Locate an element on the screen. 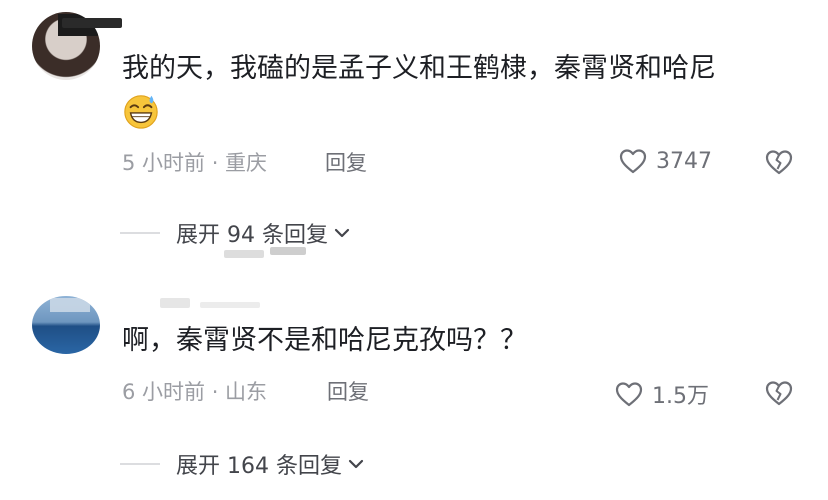 The image size is (828, 500). expand-replies-label: 展开 164 条回复 is located at coordinates (259, 466).